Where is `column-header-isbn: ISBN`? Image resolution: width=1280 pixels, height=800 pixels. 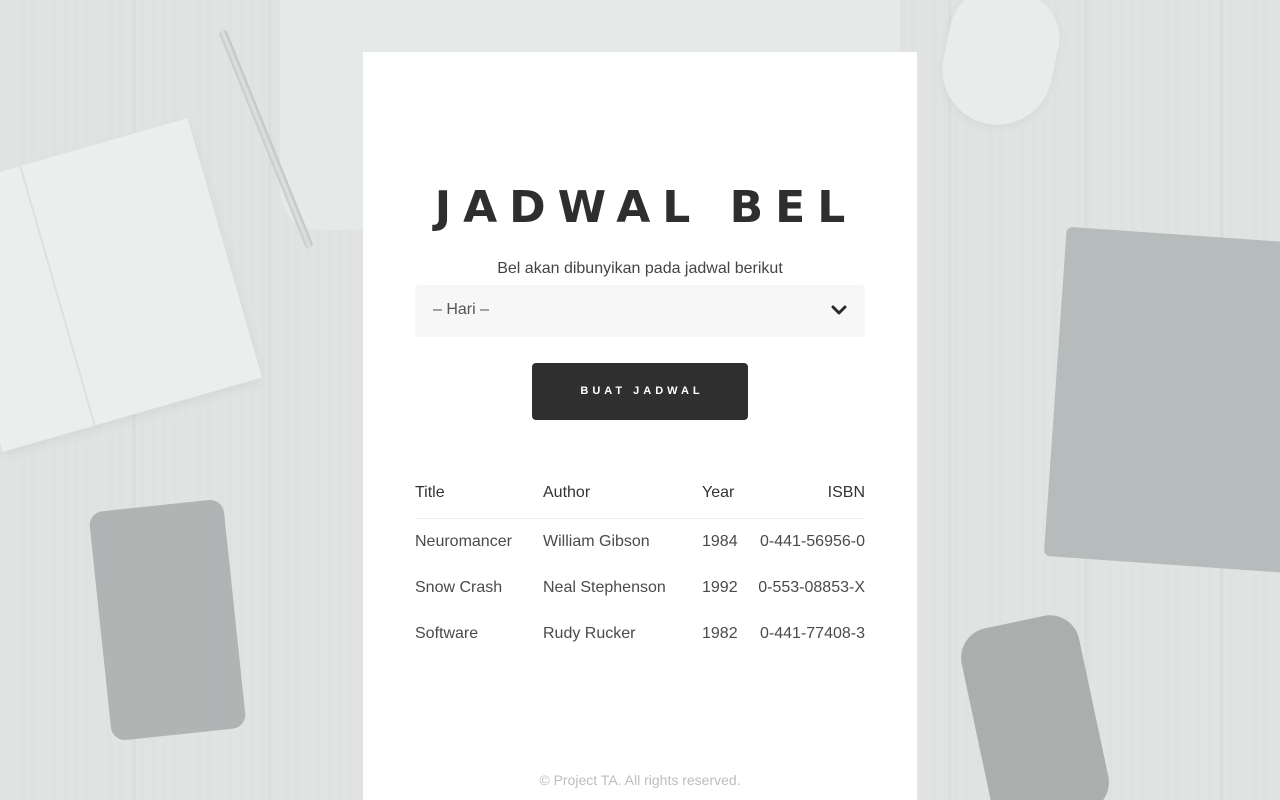
column-header-isbn: ISBN is located at coordinates (846, 492).